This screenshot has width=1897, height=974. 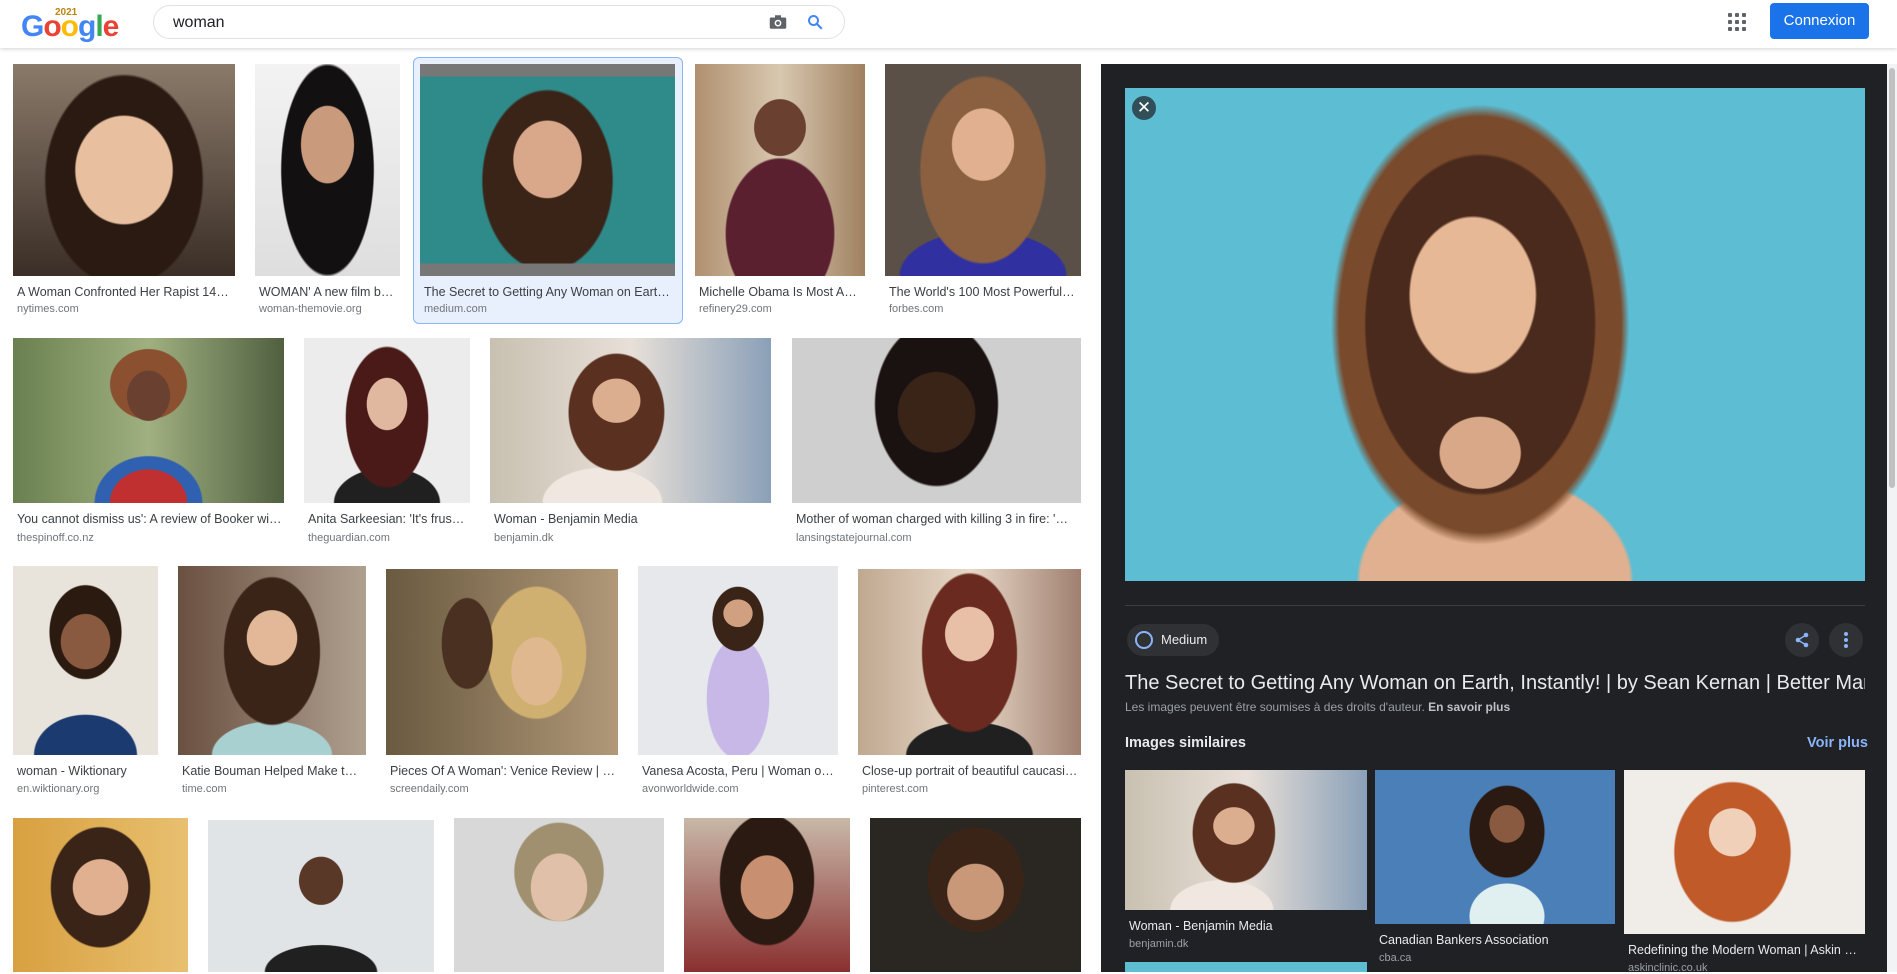 What do you see at coordinates (1892, 278) in the screenshot?
I see `scrollbar-thumb` at bounding box center [1892, 278].